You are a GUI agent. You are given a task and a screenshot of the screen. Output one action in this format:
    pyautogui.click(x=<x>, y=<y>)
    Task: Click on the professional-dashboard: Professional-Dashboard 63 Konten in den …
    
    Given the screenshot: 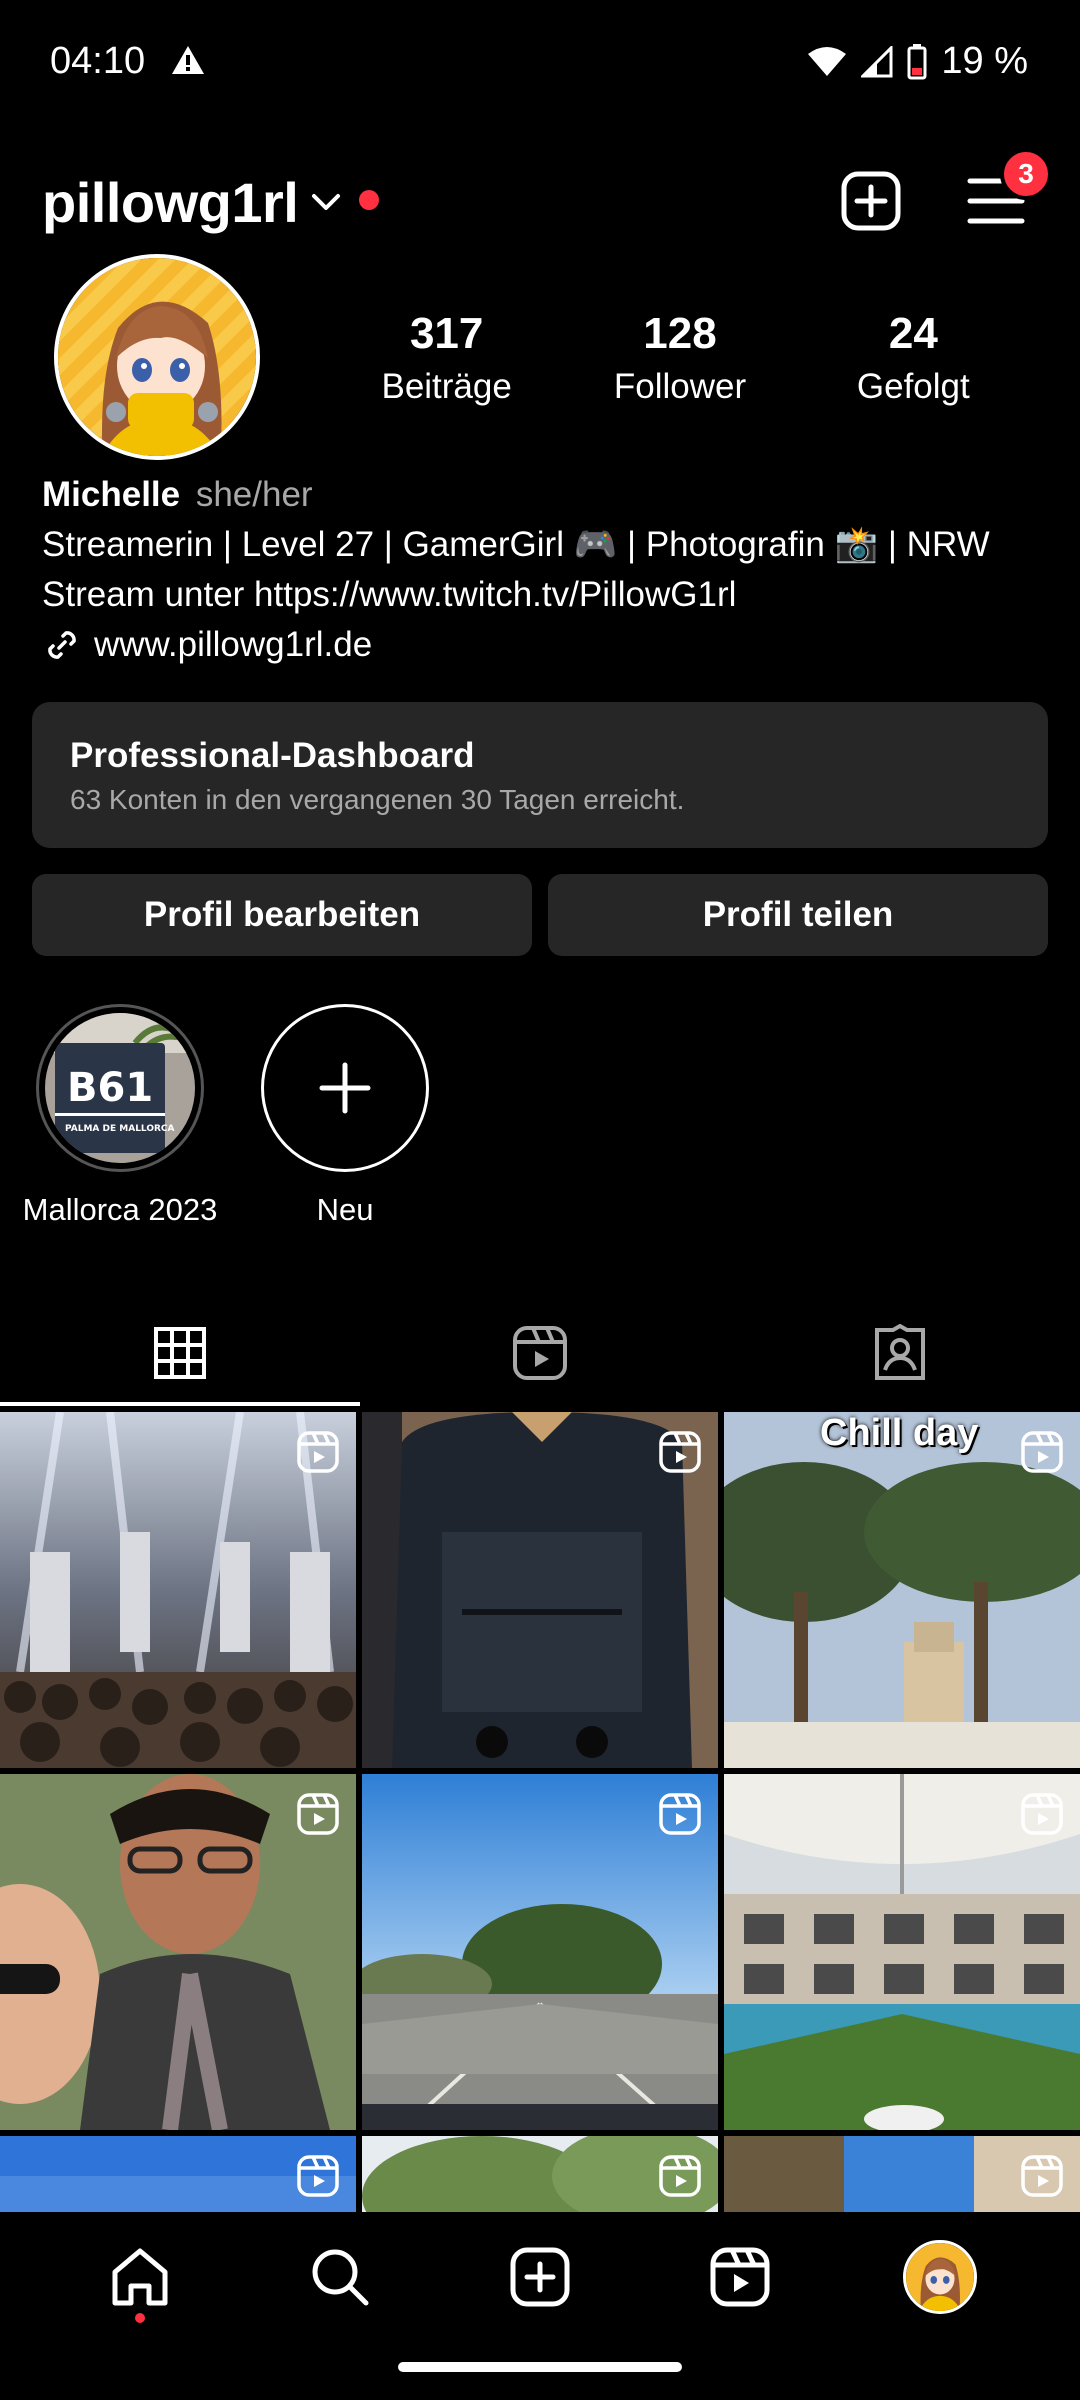 What is the action you would take?
    pyautogui.click(x=540, y=775)
    